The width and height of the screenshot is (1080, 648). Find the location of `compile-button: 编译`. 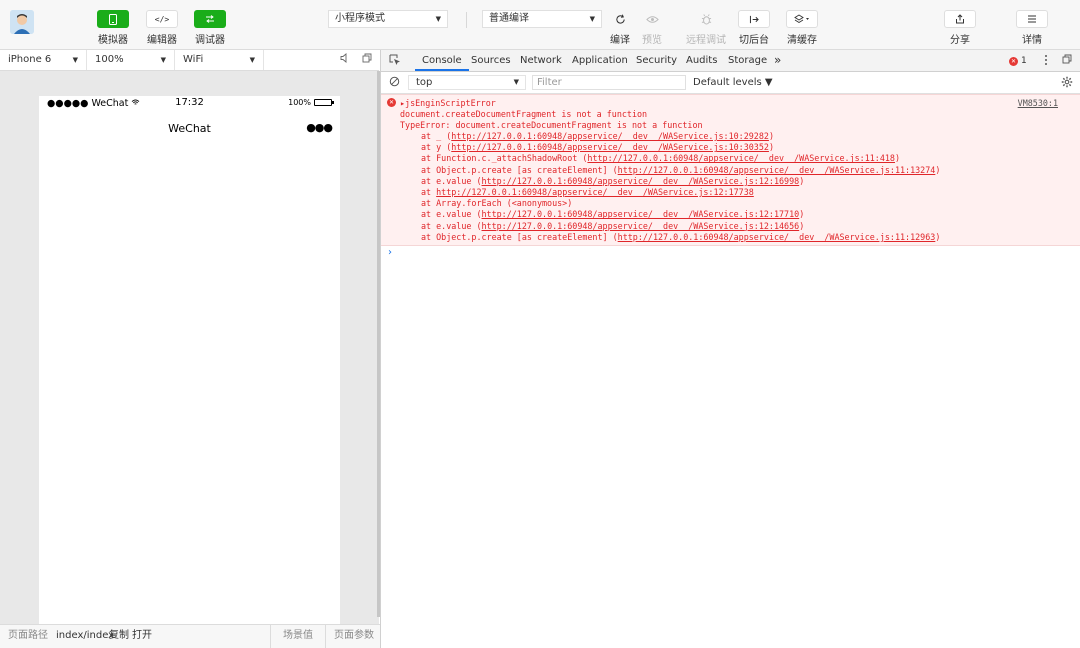

compile-button: 编译 is located at coordinates (620, 28).